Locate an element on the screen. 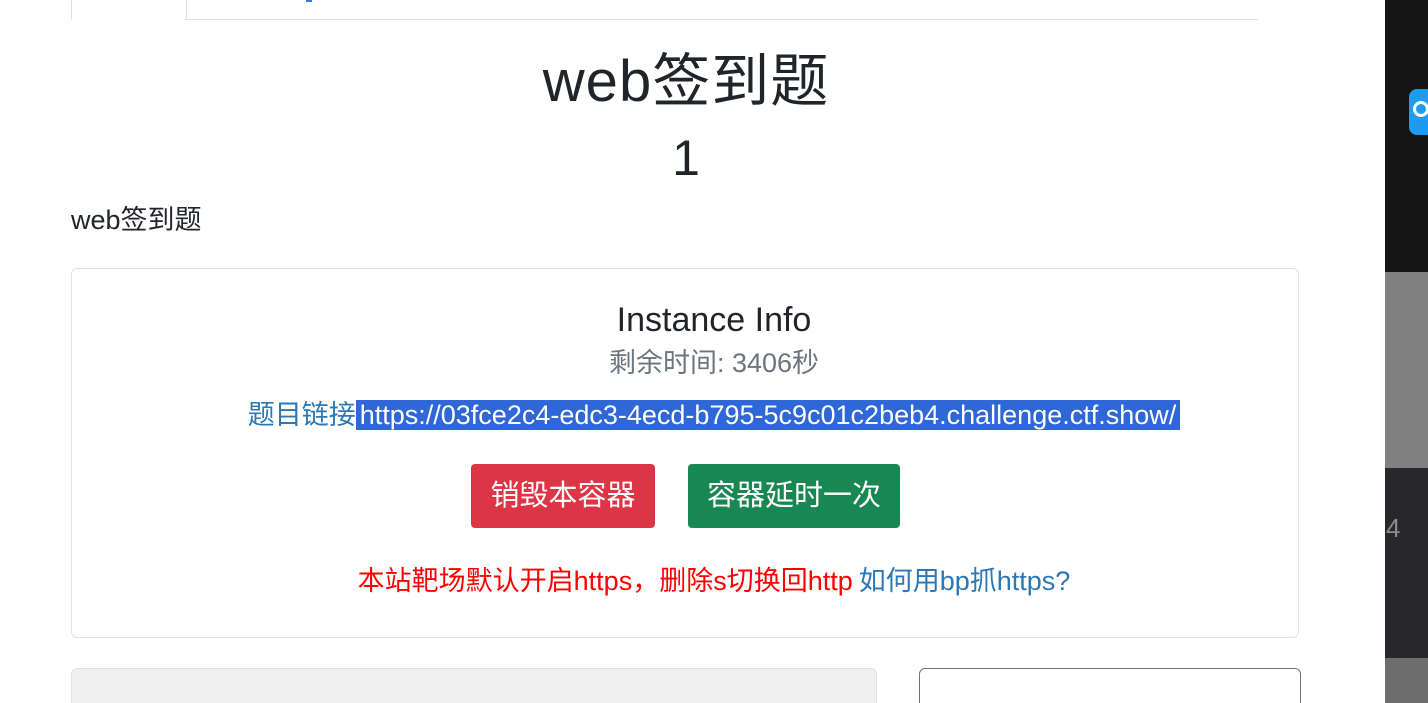 This screenshot has height=703, width=1428. tab-indicator is located at coordinates (309, 1).